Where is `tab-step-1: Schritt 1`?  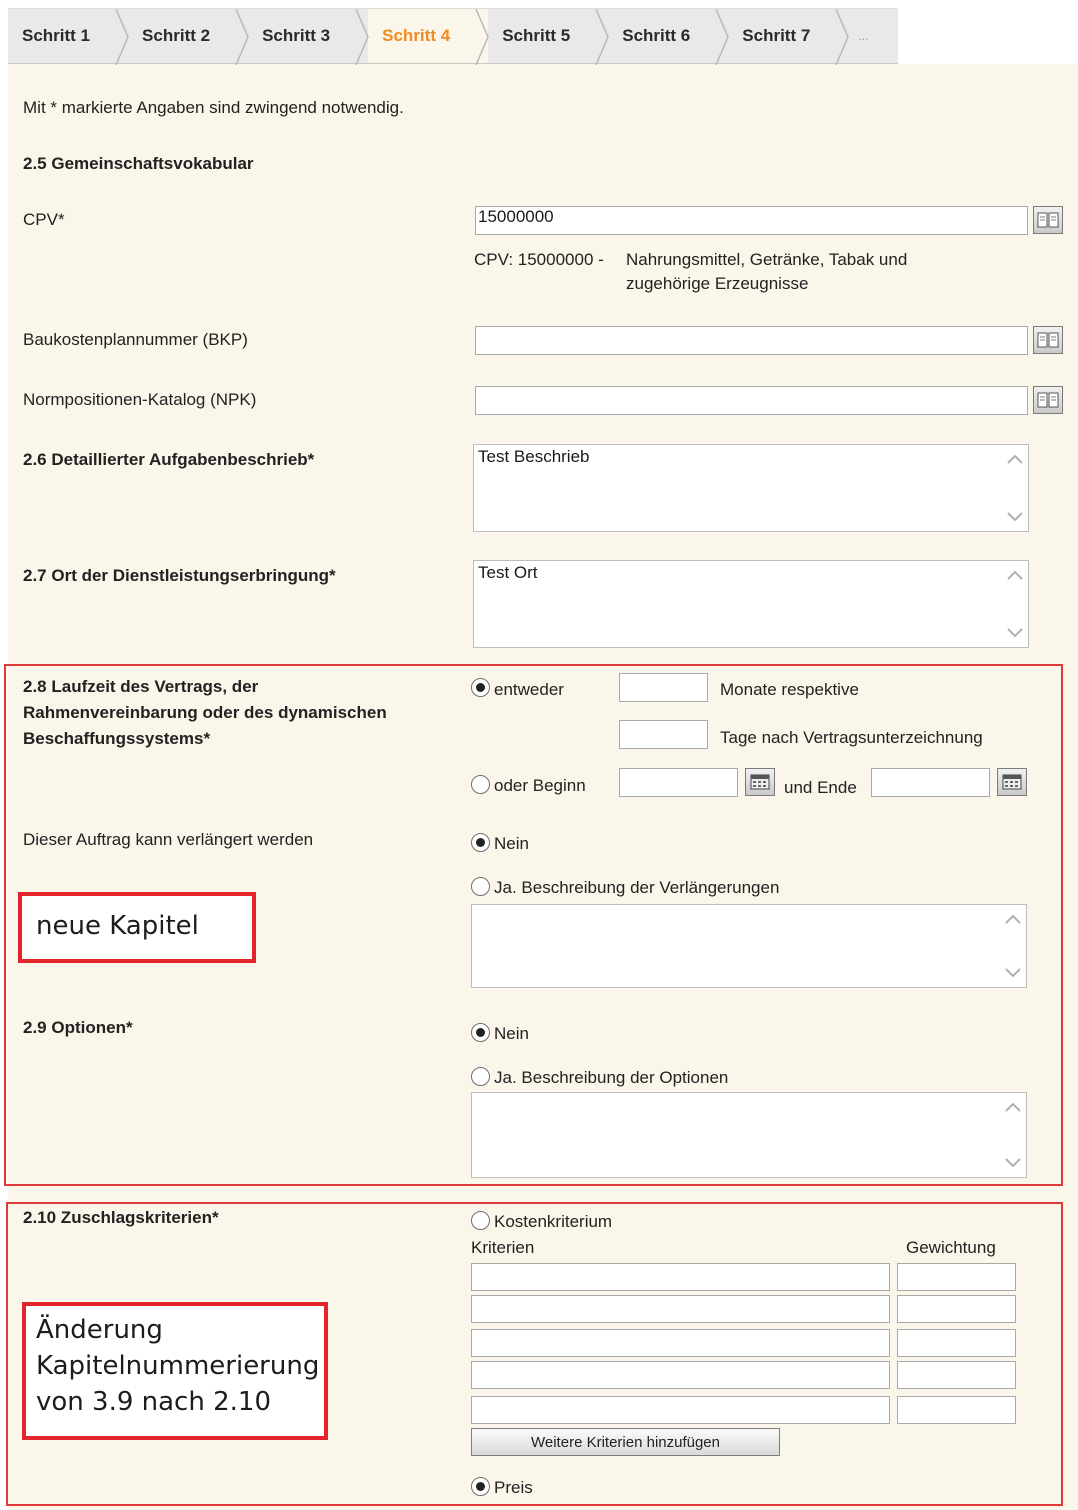 tab-step-1: Schritt 1 is located at coordinates (68, 37).